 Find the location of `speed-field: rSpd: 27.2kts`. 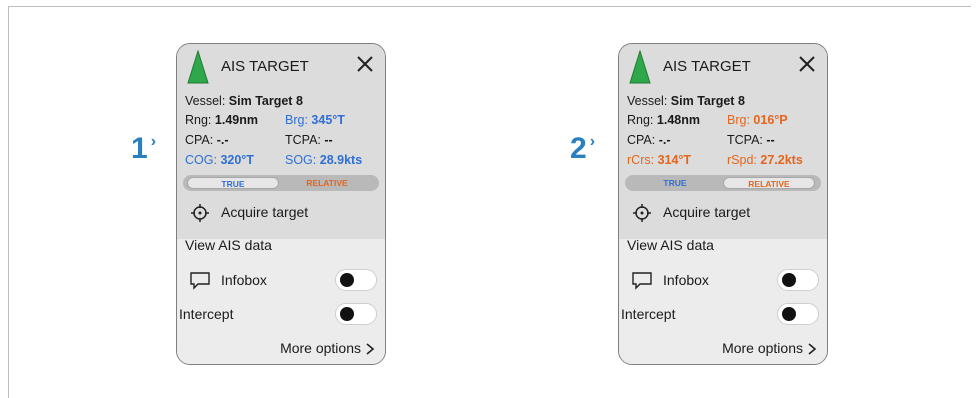

speed-field: rSpd: 27.2kts is located at coordinates (765, 160).